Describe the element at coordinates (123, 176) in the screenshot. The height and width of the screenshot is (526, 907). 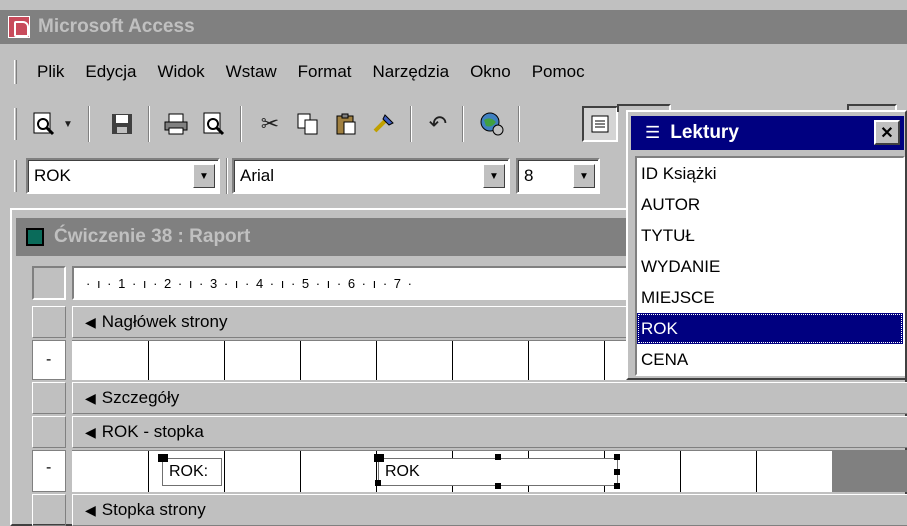
I see `object-select: ROK ▼` at that location.